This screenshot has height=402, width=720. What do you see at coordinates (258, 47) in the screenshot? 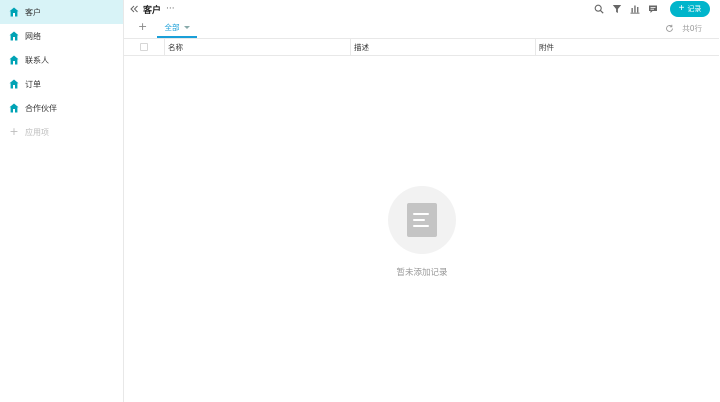
I see `column-header-name: 名称` at bounding box center [258, 47].